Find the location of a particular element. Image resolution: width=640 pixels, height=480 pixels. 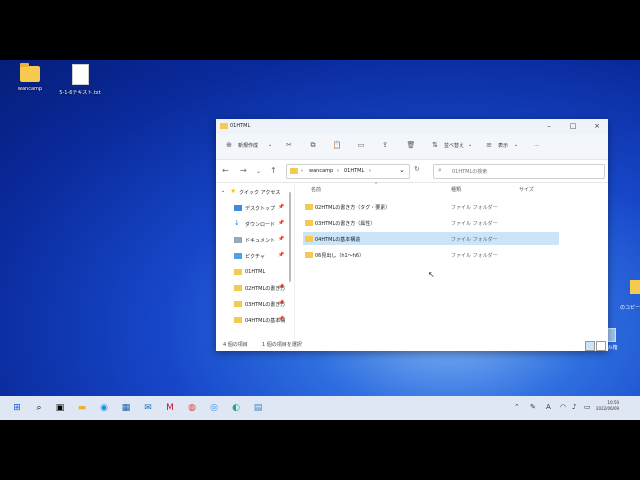

nav-item-desktop: デスクトップ 📌 is located at coordinates (252, 208).